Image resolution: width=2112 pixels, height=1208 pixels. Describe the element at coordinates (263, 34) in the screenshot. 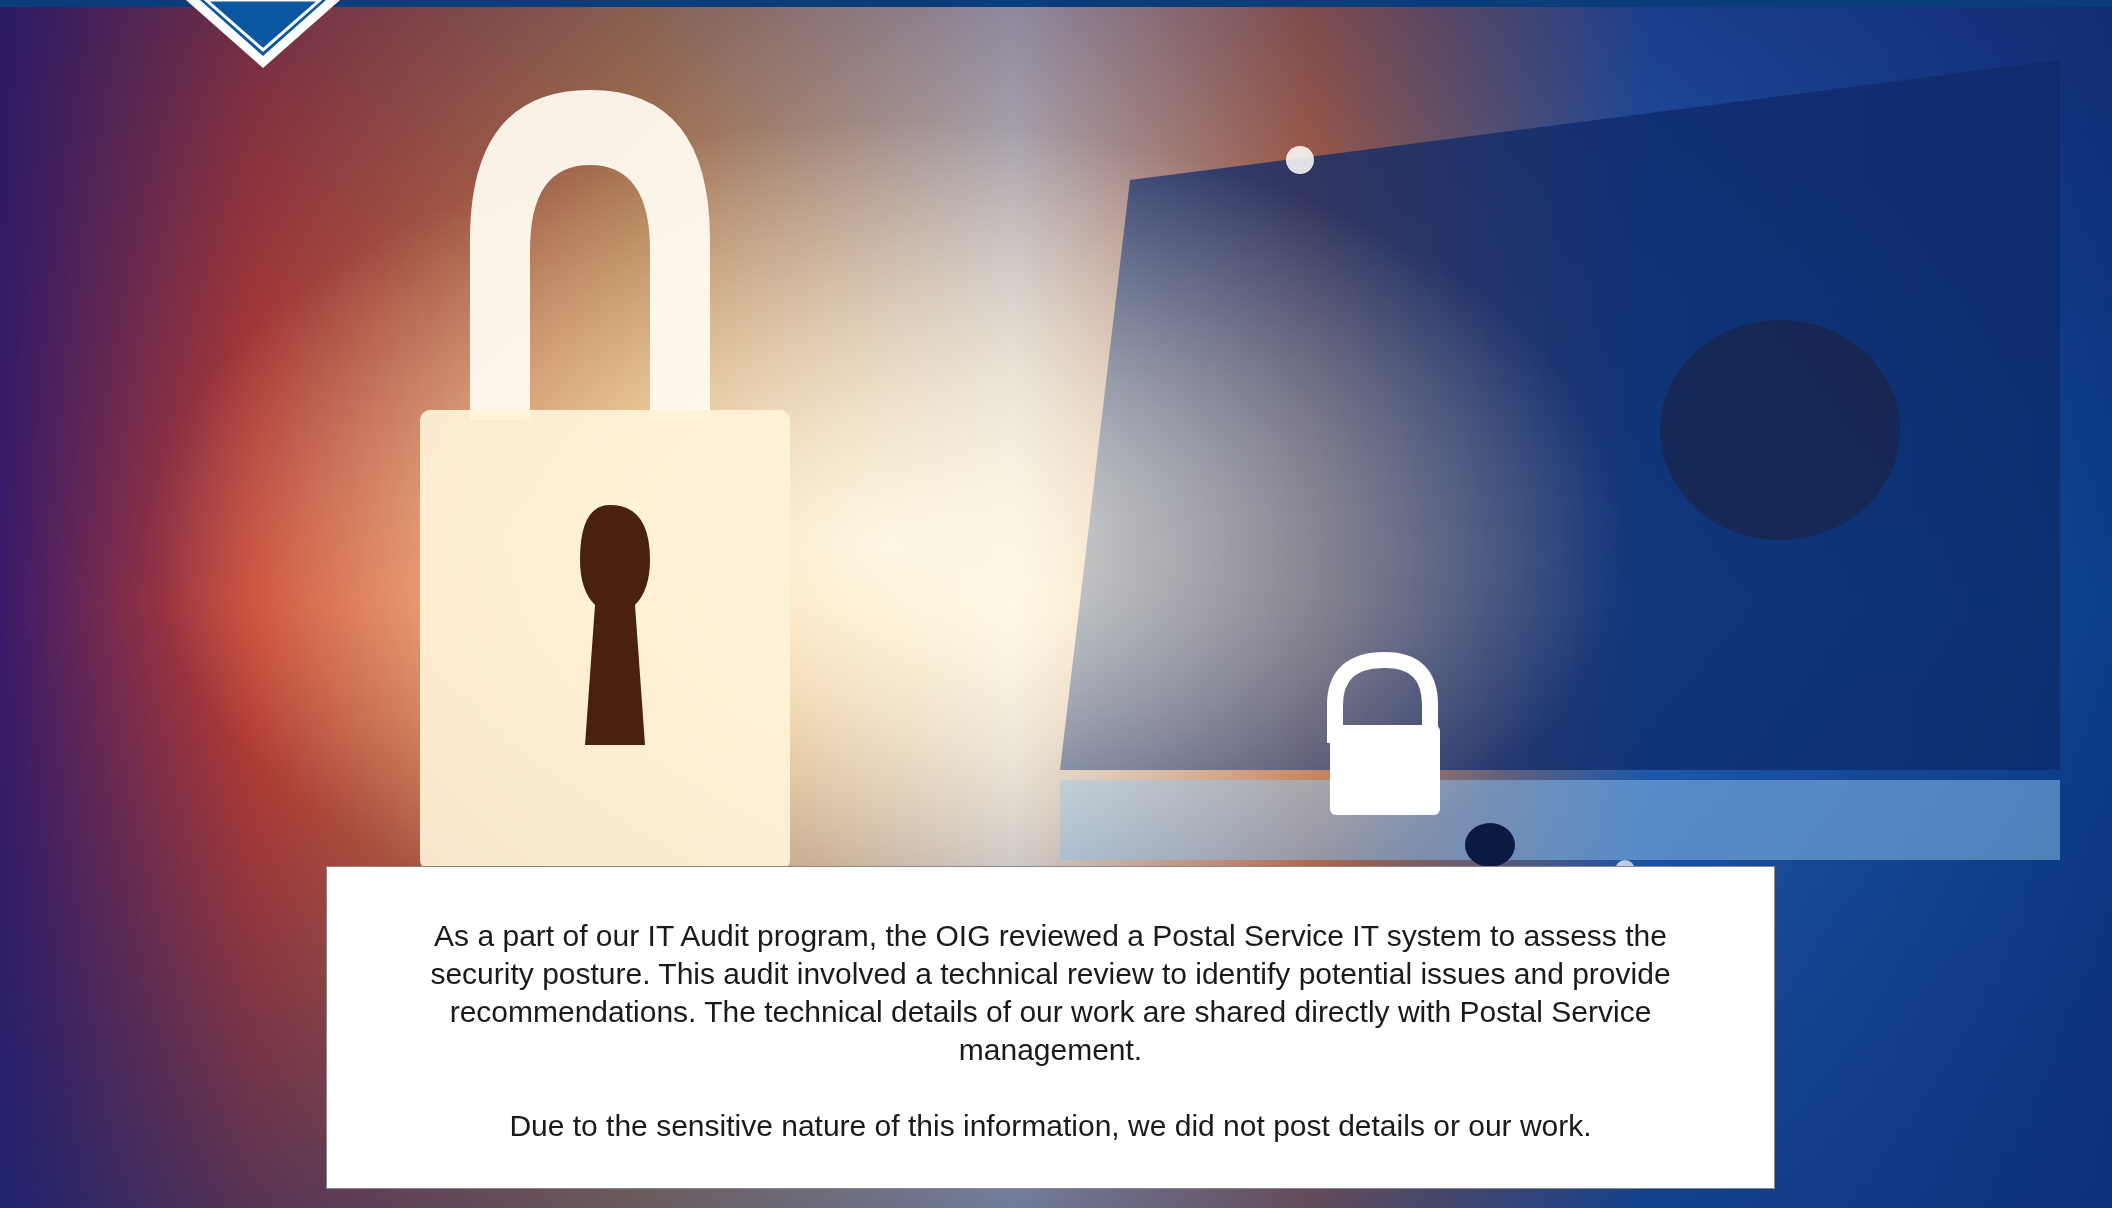

I see `shield-icon` at that location.